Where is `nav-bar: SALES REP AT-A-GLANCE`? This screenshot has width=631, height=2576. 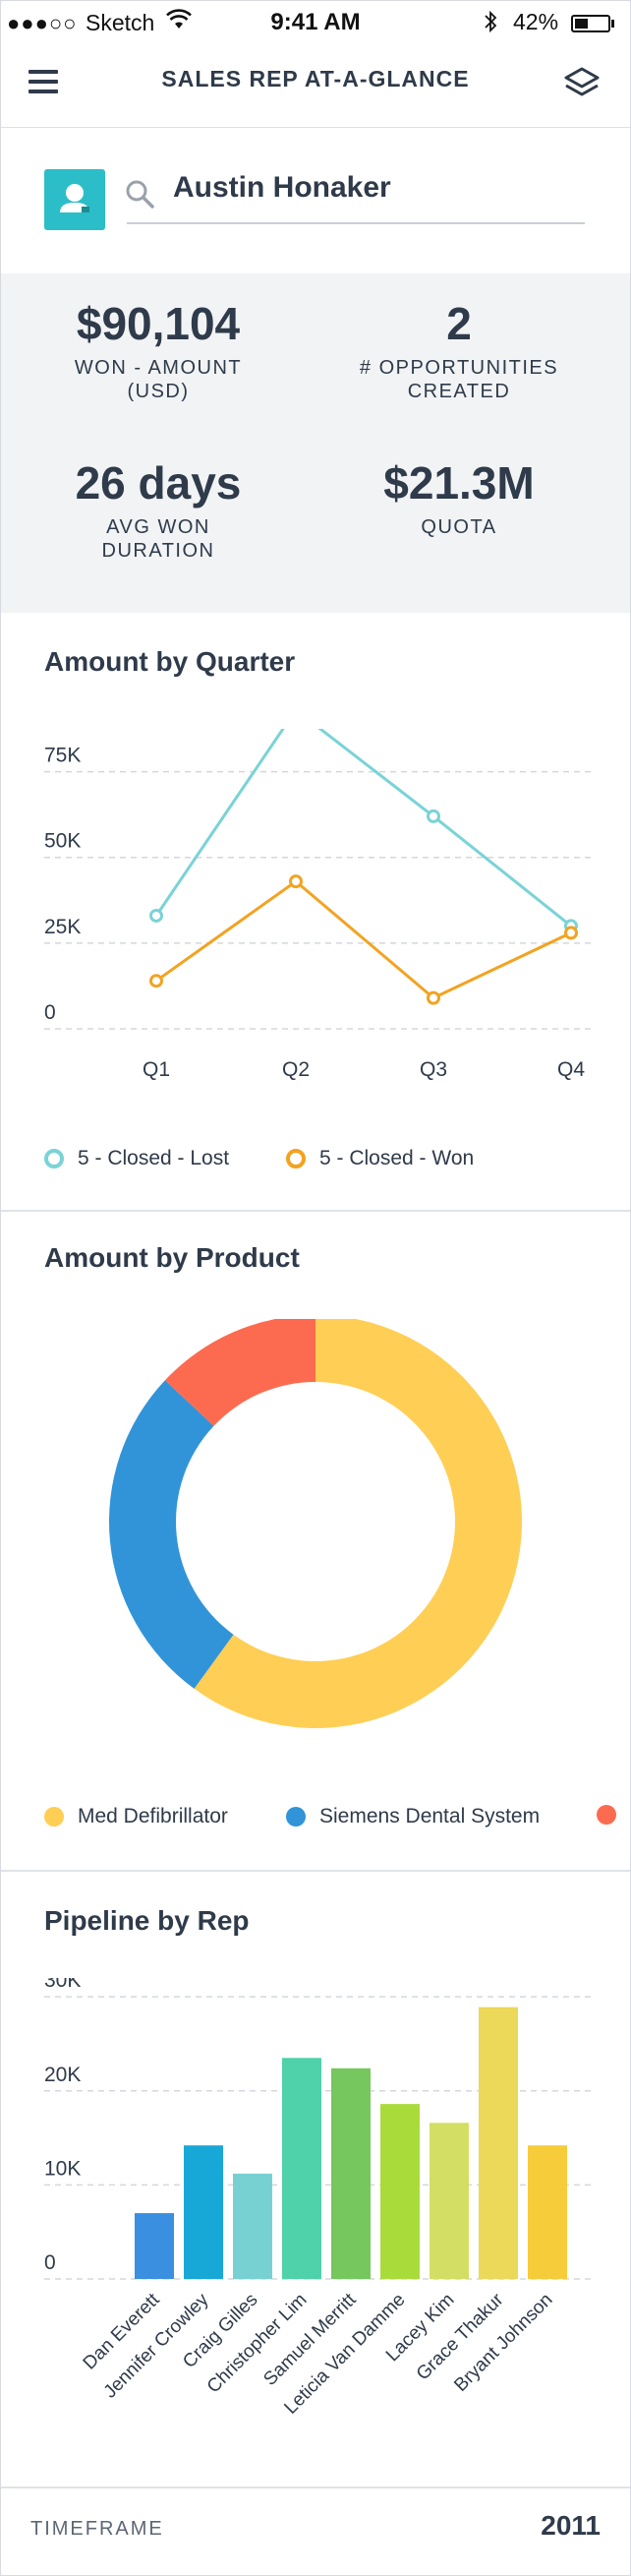
nav-bar: SALES REP AT-A-GLANCE is located at coordinates (315, 86).